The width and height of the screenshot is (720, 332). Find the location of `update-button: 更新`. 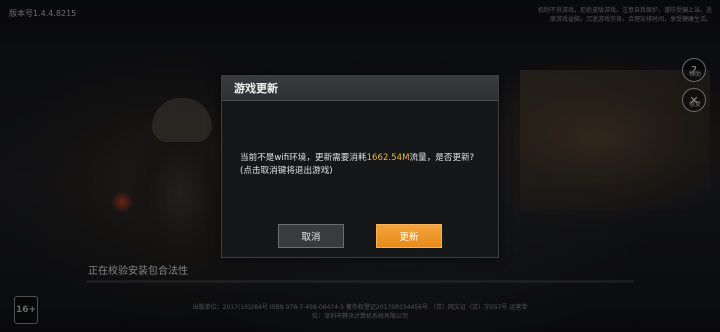

update-button: 更新 is located at coordinates (409, 236).